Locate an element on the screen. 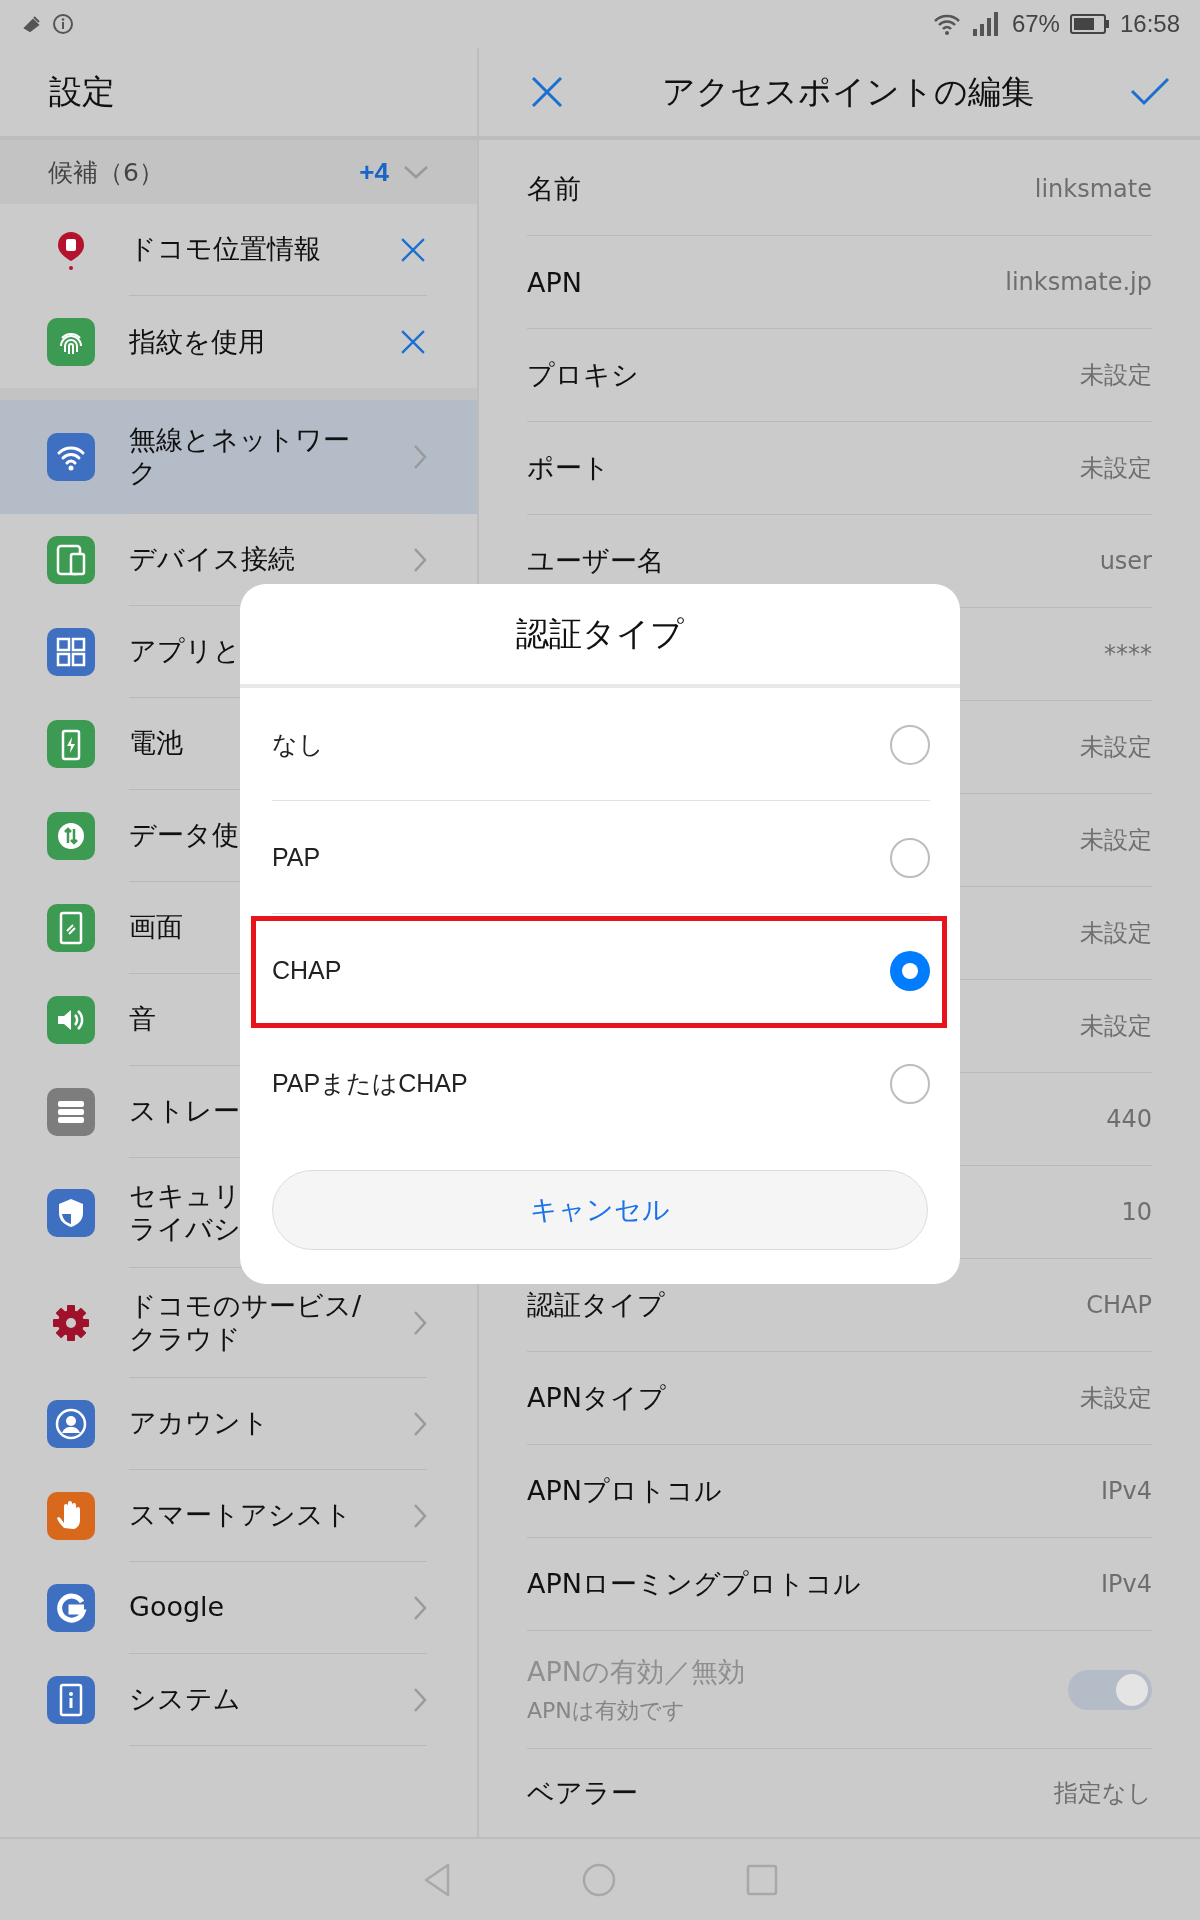  field-label: ユーザー名 is located at coordinates (596, 561).